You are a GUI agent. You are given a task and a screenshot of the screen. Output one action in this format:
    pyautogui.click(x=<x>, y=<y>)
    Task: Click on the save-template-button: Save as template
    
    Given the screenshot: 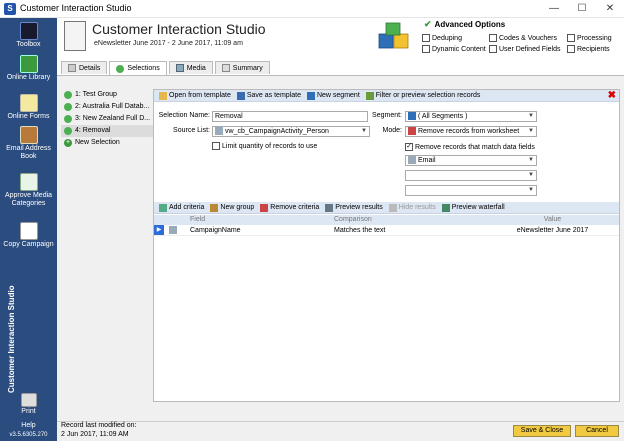 What is the action you would take?
    pyautogui.click(x=269, y=95)
    